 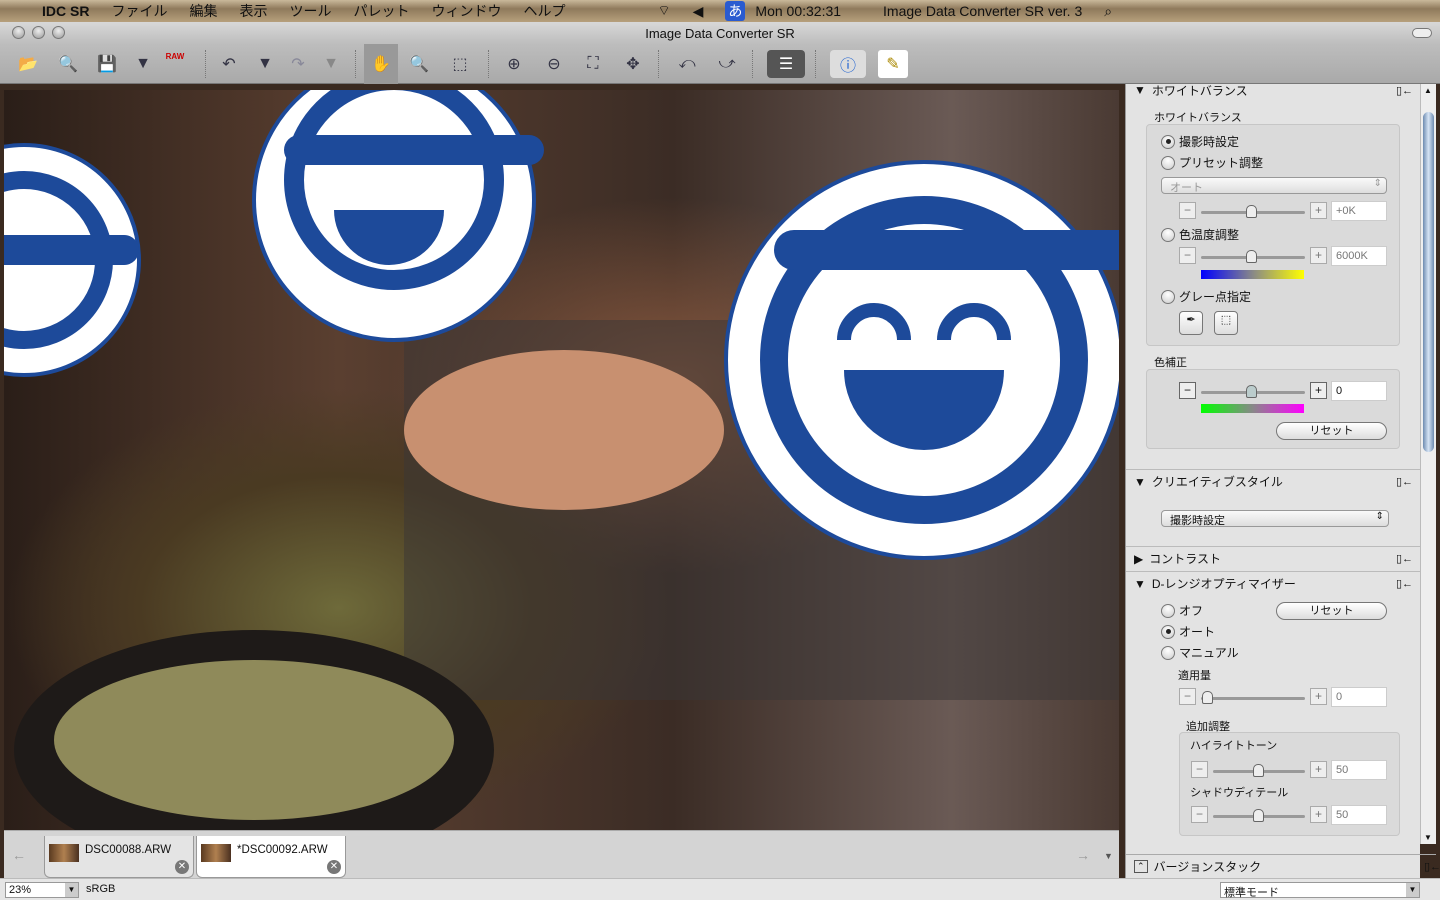 What do you see at coordinates (1359, 391) in the screenshot?
I see `cc-value-field: 0` at bounding box center [1359, 391].